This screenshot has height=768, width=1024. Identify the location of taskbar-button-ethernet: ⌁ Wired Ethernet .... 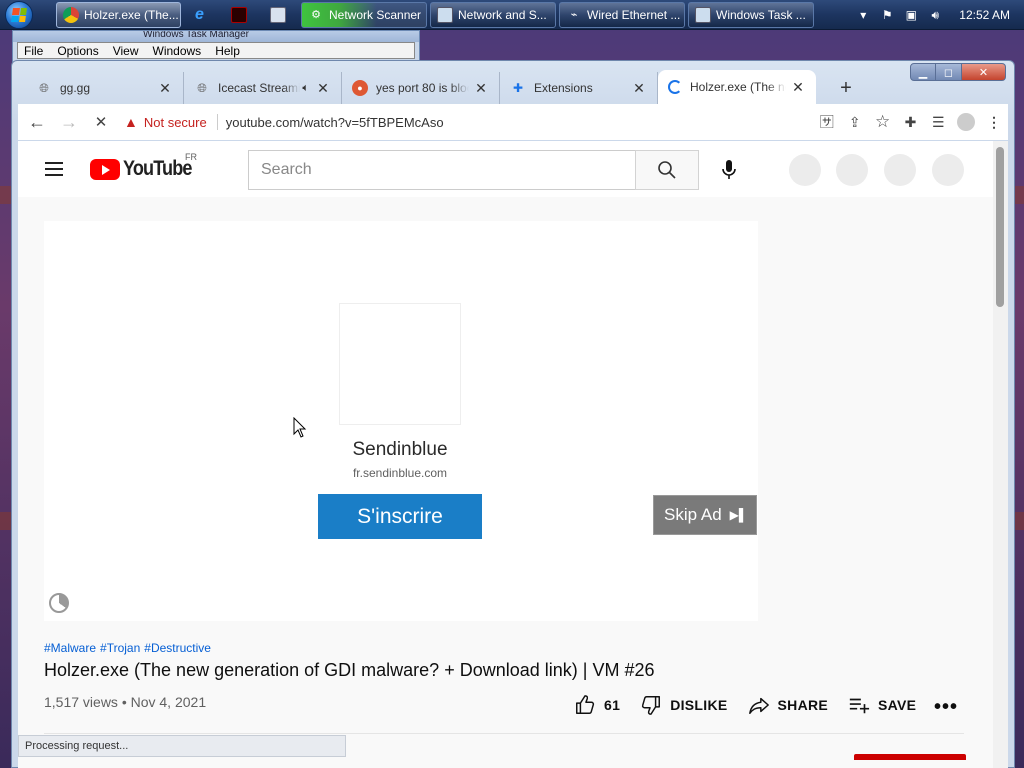
(622, 14).